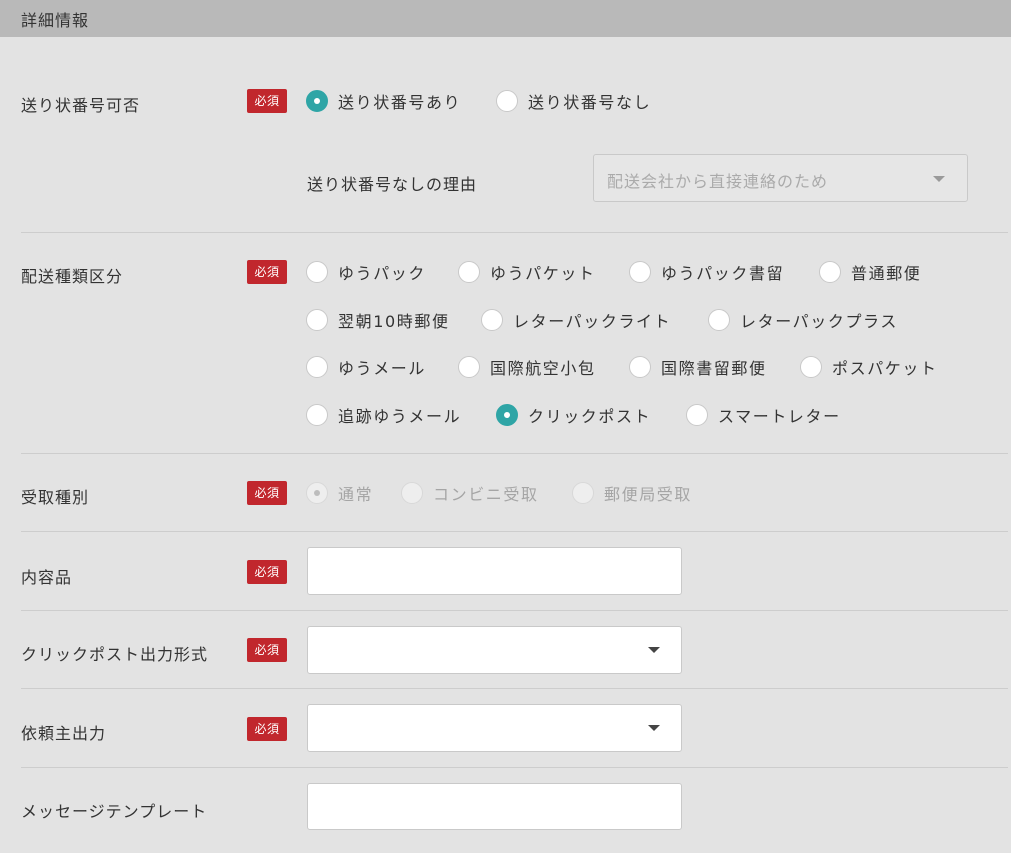  I want to click on radio-label: ポスパケット, so click(885, 368).